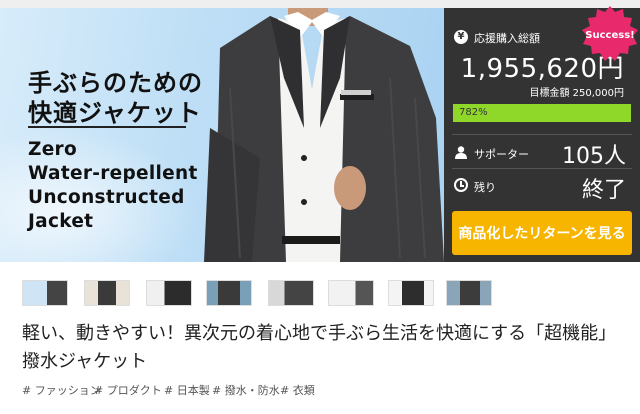 This screenshot has width=640, height=414. What do you see at coordinates (542, 113) in the screenshot?
I see `progress-bar: 782%` at bounding box center [542, 113].